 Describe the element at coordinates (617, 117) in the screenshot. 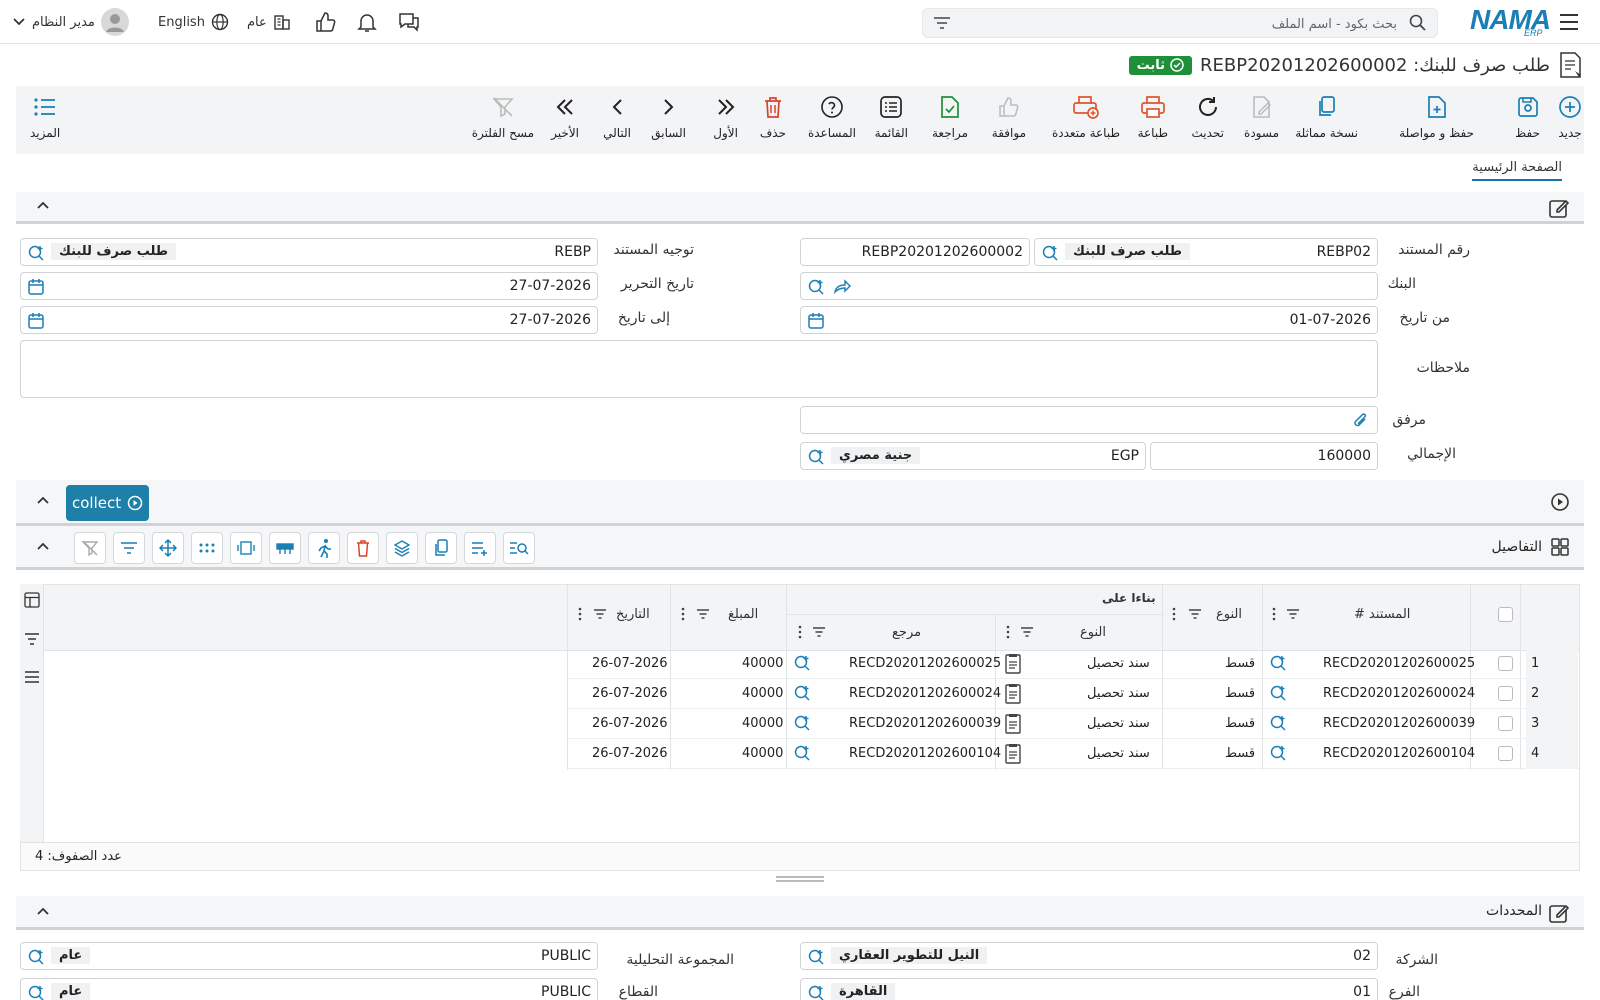

I see `next-button: التالي` at that location.